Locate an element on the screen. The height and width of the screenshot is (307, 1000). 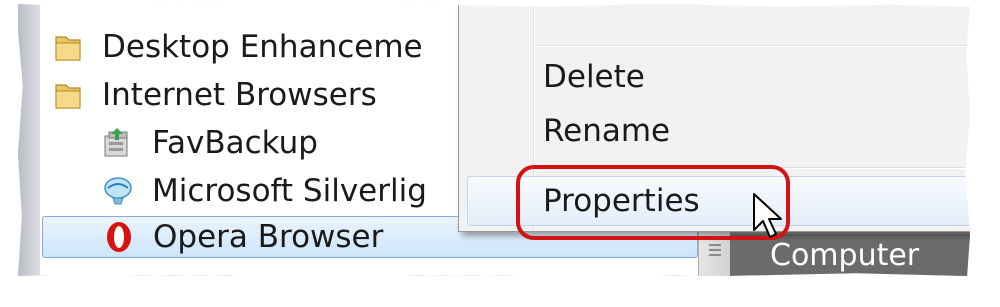
computer-label: Computer is located at coordinates (845, 255).